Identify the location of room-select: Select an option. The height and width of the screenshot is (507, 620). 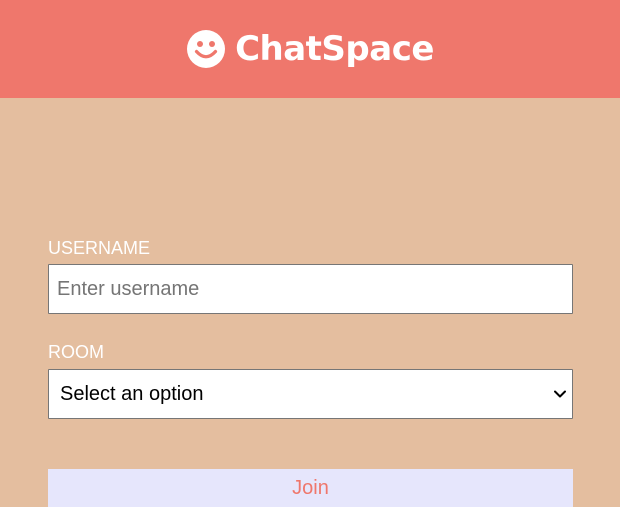
(310, 394).